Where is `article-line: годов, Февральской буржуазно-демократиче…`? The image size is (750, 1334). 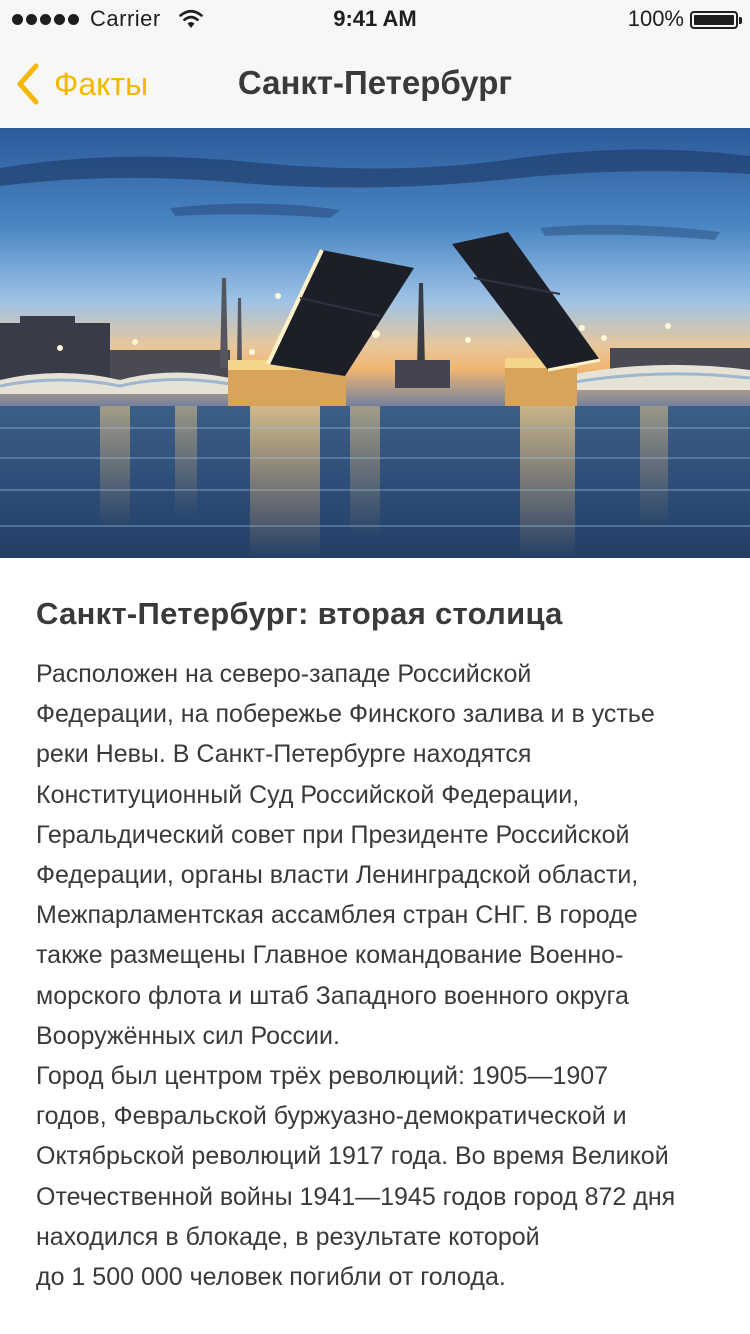 article-line: годов, Февральской буржуазно-демократиче… is located at coordinates (331, 1116).